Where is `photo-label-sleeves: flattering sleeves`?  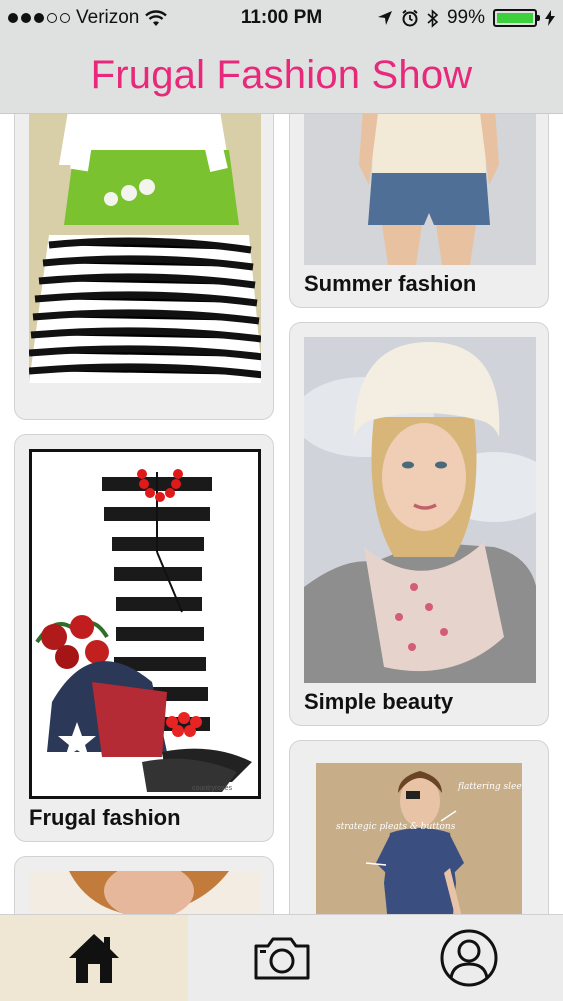 photo-label-sleeves: flattering sleeves is located at coordinates (489, 787).